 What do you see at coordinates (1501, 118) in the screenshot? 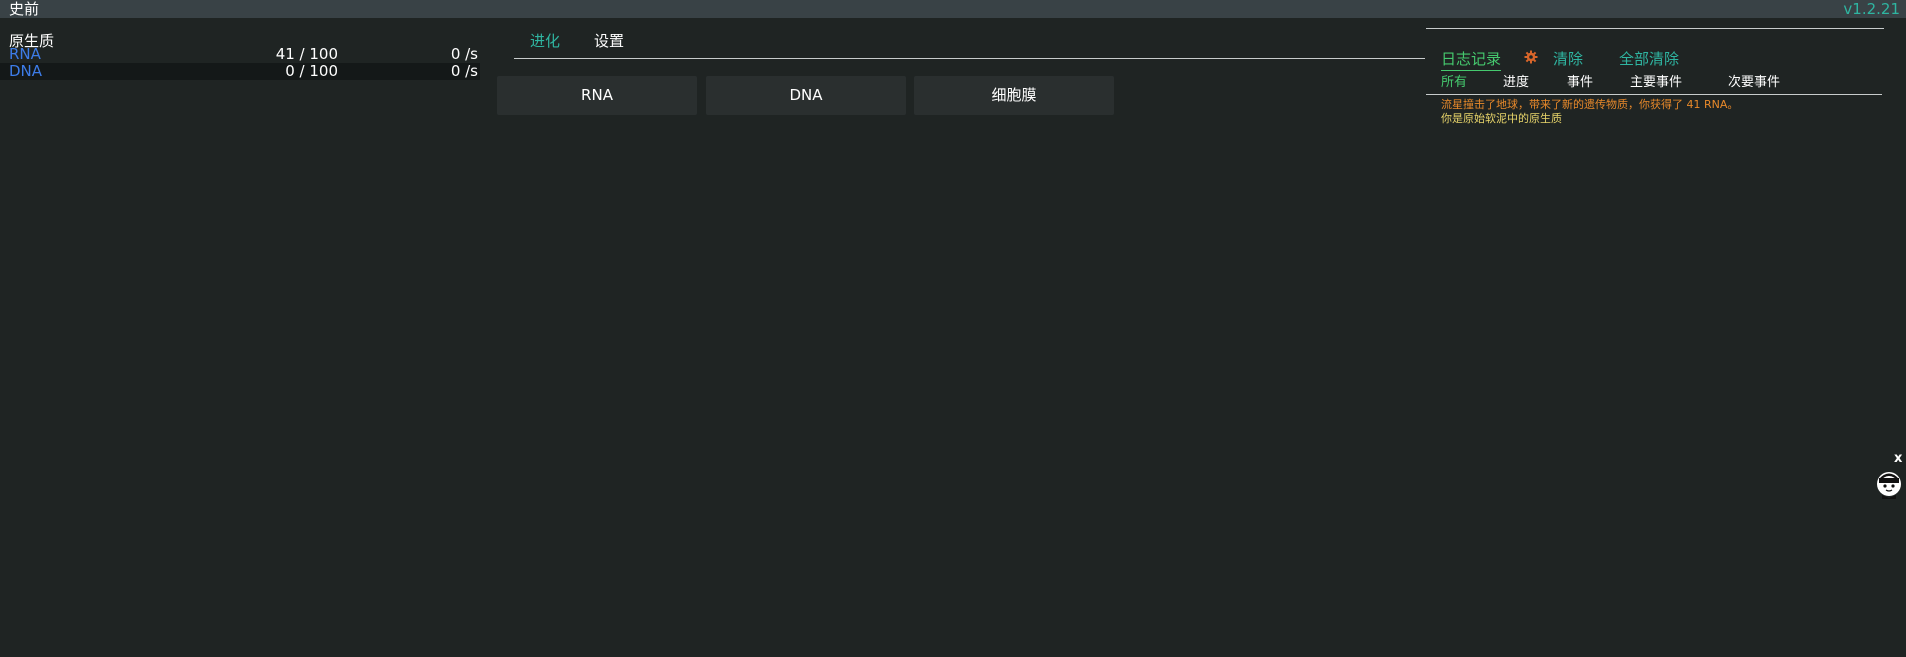
I see `log-message: 你是原始软泥中的原生质` at bounding box center [1501, 118].